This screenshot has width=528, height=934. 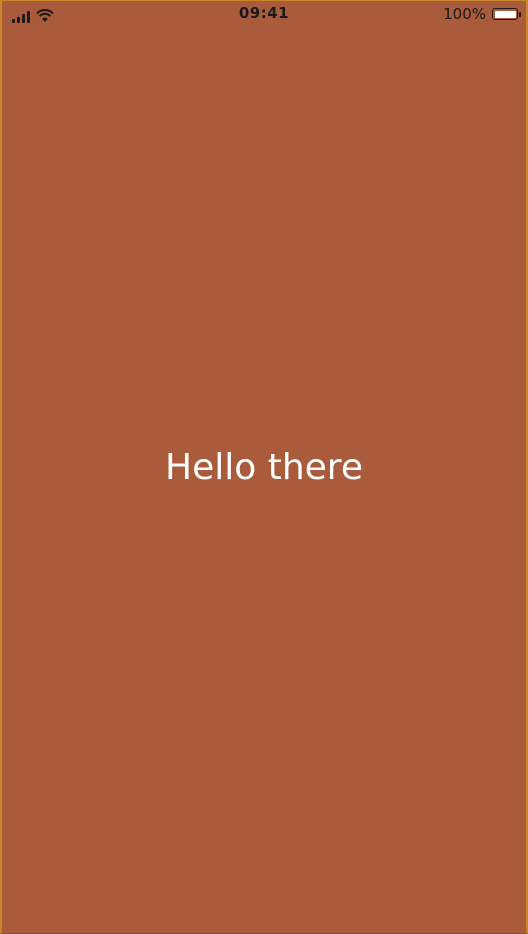 I want to click on greeting-text: Hello there, so click(x=264, y=467).